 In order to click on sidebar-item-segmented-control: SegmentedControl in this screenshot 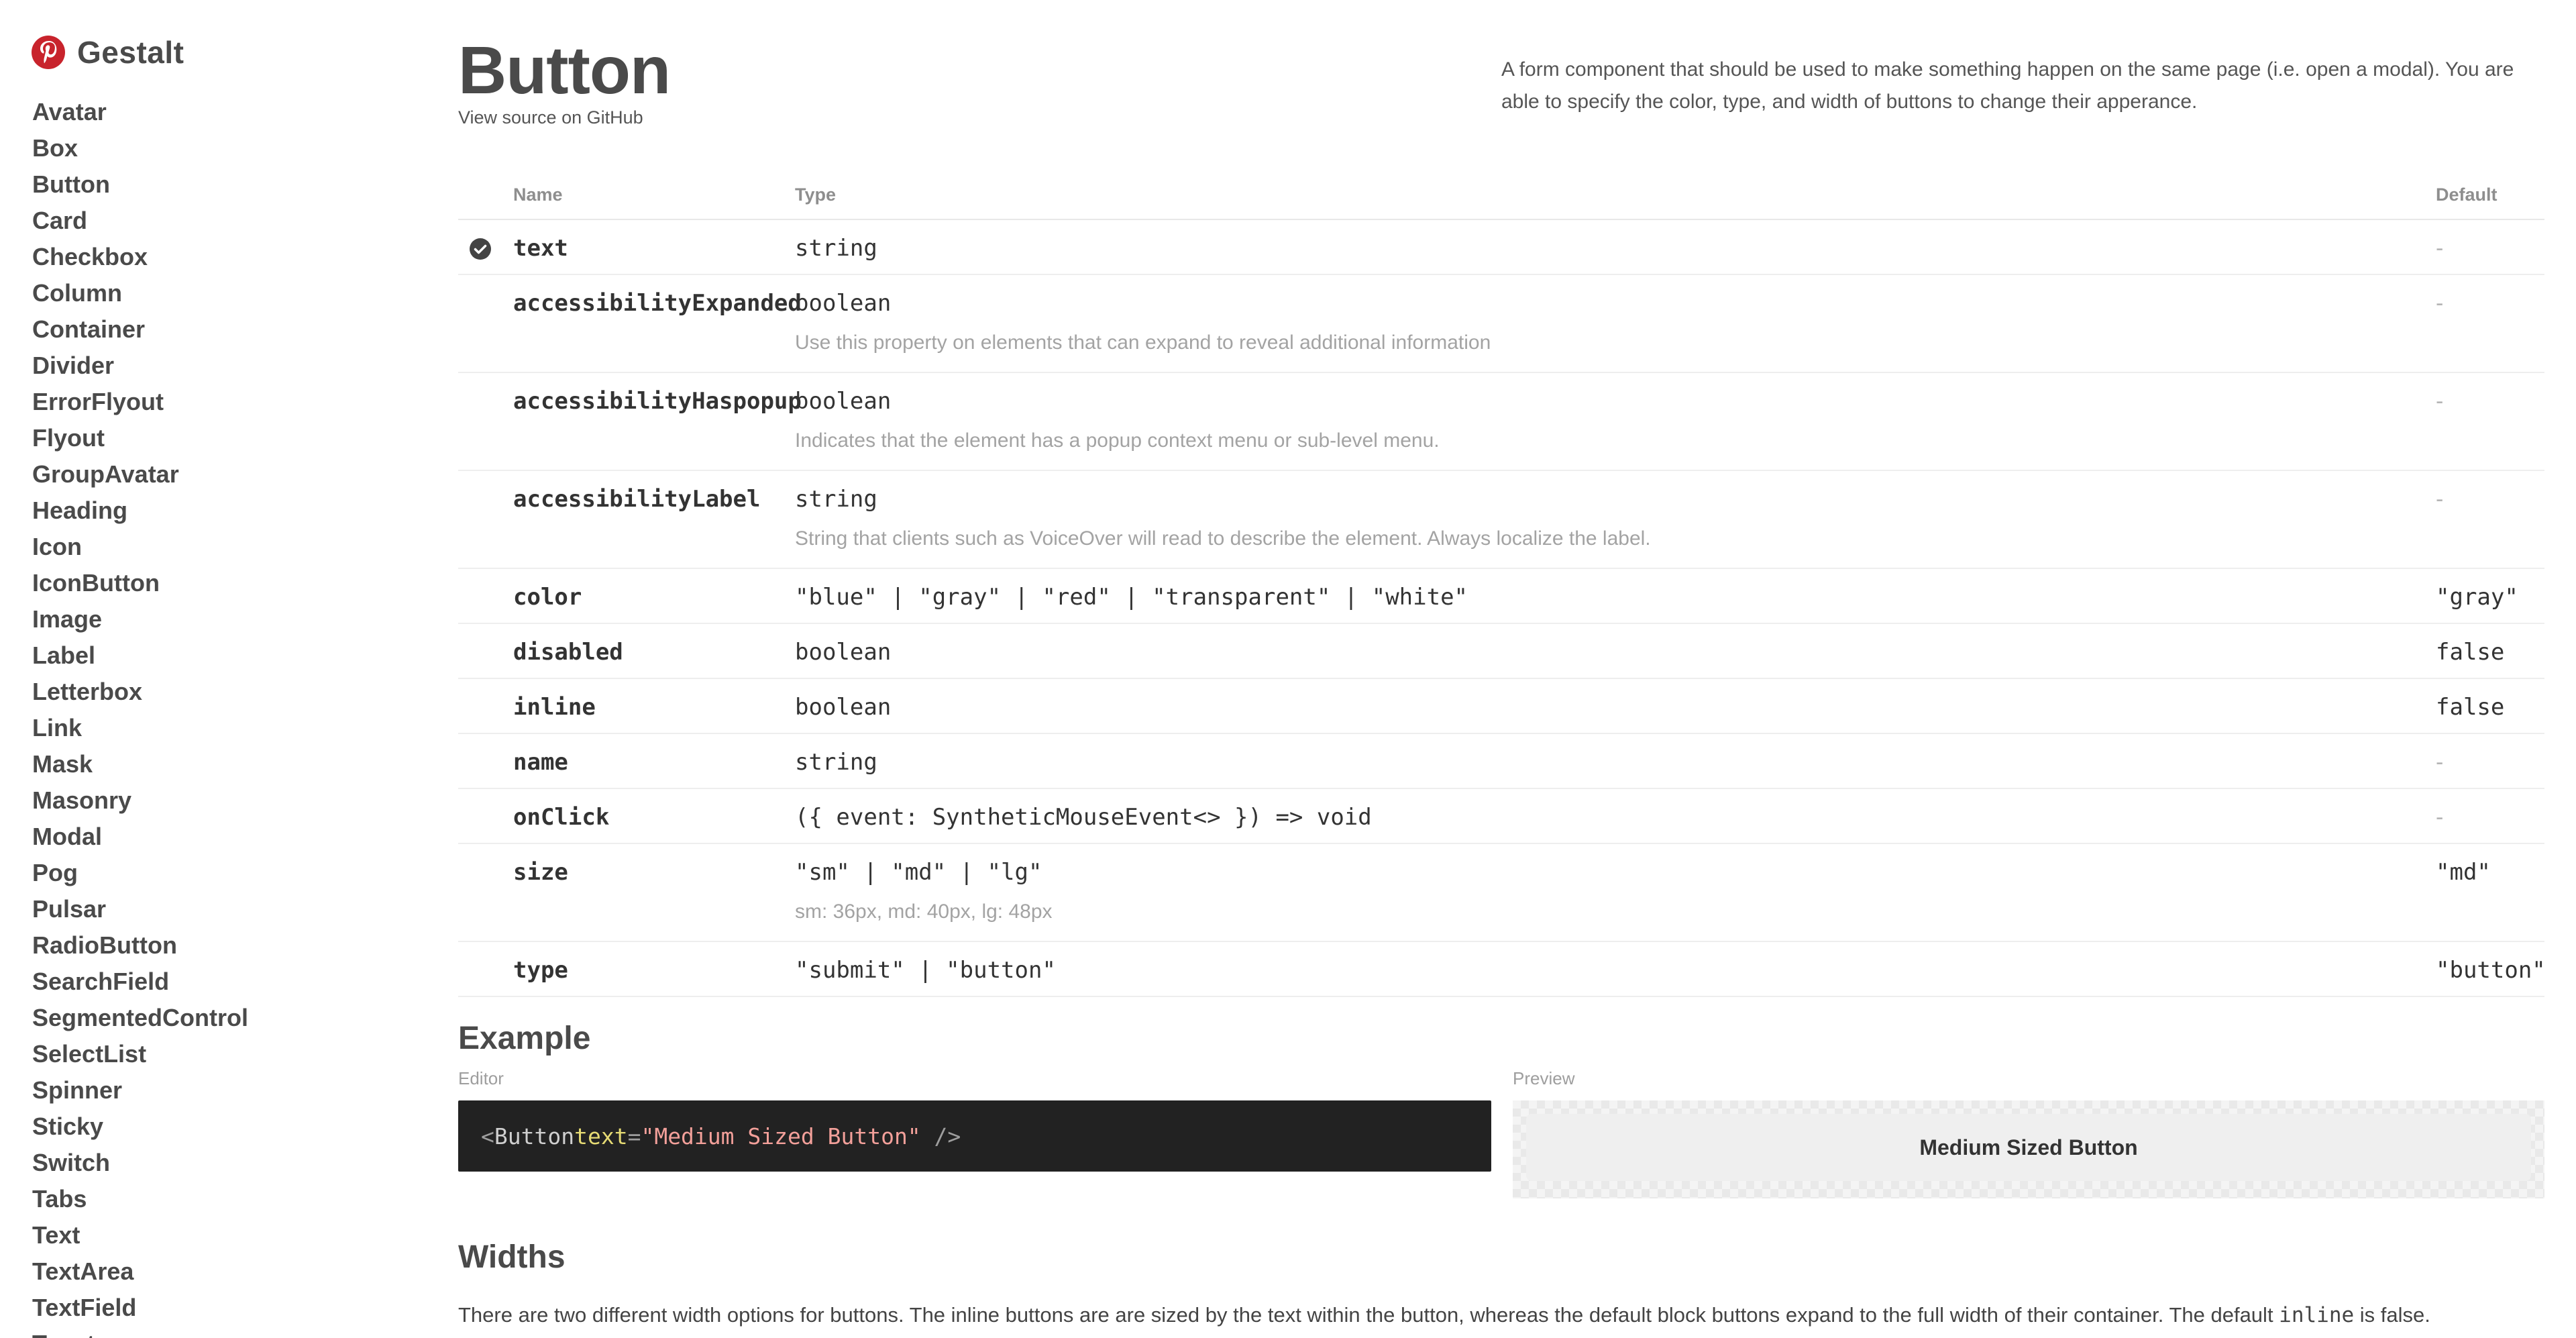, I will do `click(140, 1018)`.